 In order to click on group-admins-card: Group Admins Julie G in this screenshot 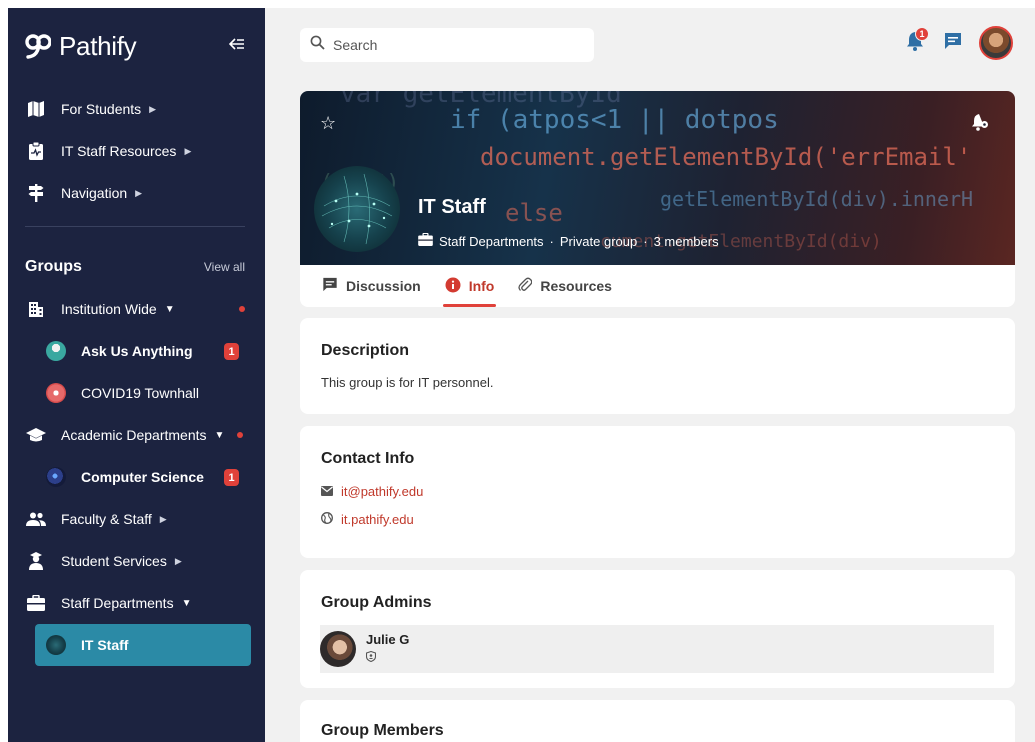, I will do `click(657, 629)`.